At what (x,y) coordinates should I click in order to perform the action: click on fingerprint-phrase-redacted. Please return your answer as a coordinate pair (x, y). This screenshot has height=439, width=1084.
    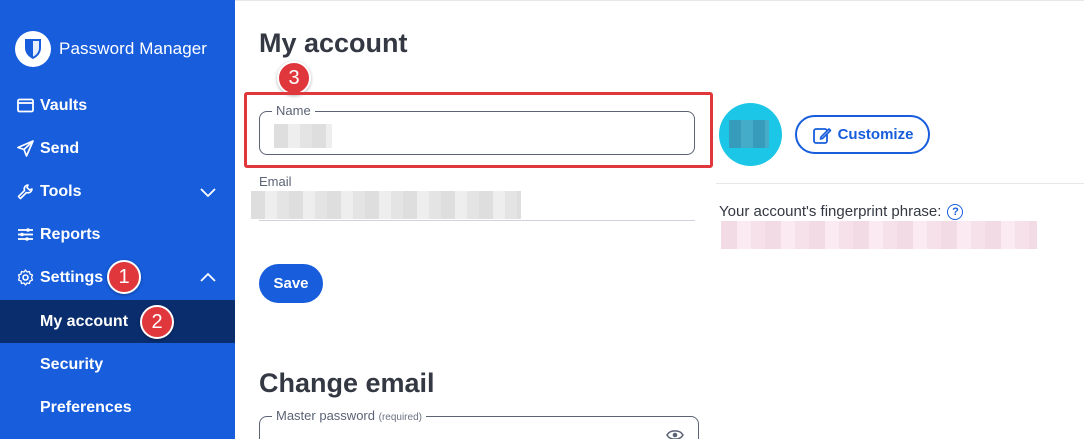
    Looking at the image, I should click on (879, 235).